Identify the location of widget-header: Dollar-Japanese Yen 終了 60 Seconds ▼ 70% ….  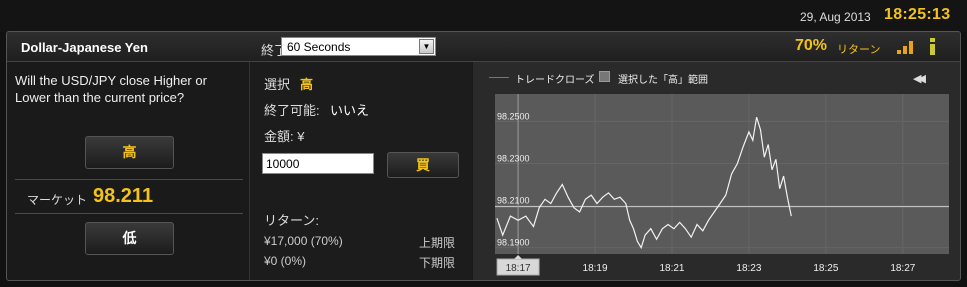
(483, 47).